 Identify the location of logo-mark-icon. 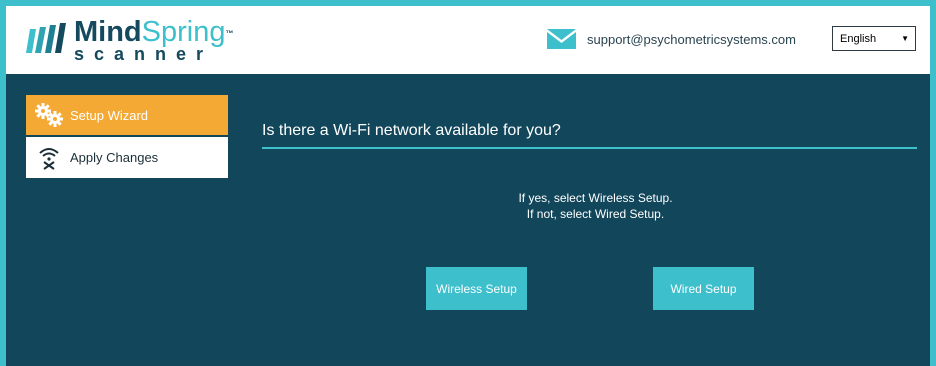
(46, 38).